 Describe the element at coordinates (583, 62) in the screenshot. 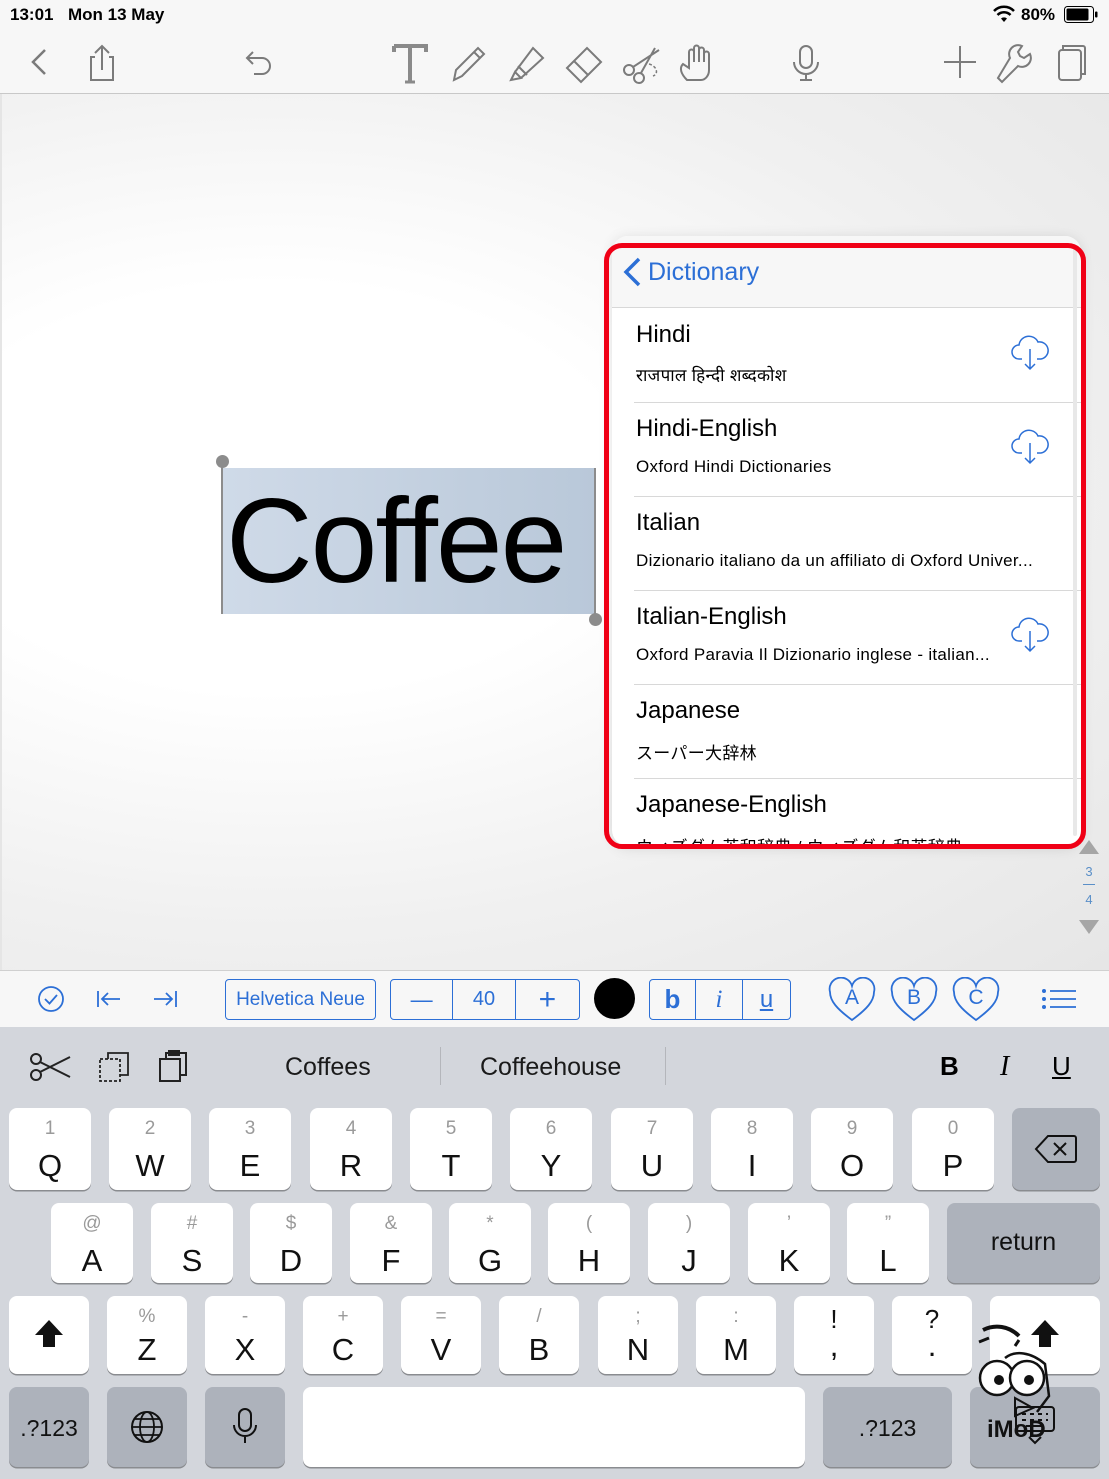

I see `eraser-icon` at that location.